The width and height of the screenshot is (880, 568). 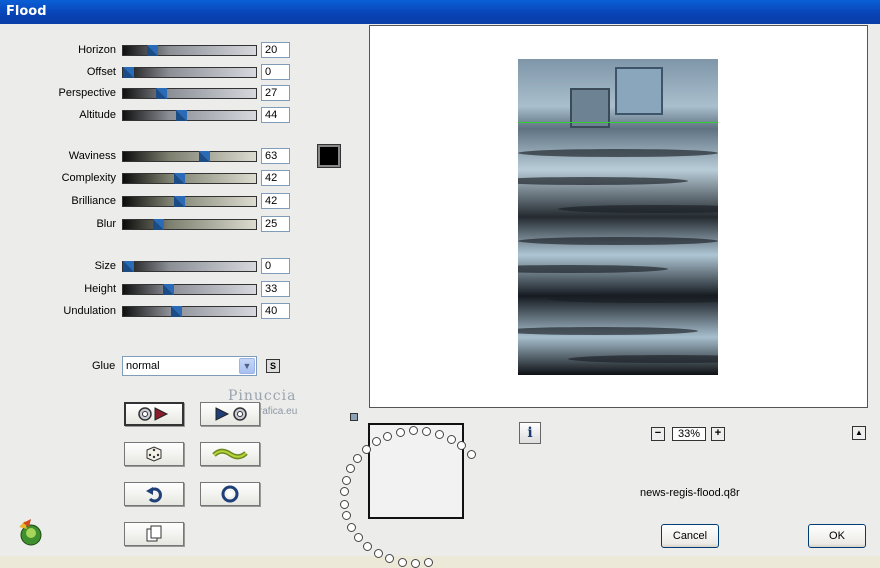 I want to click on play-button, so click(x=230, y=414).